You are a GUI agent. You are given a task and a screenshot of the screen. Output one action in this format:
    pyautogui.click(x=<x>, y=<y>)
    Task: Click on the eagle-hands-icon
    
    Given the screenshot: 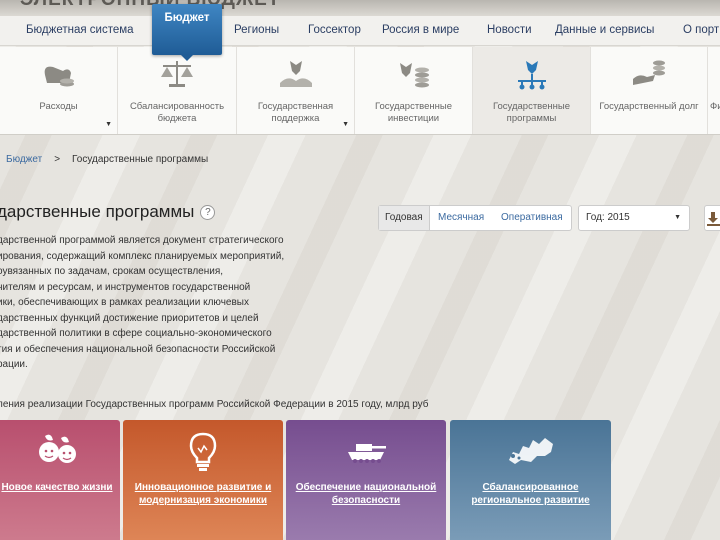 What is the action you would take?
    pyautogui.click(x=295, y=74)
    